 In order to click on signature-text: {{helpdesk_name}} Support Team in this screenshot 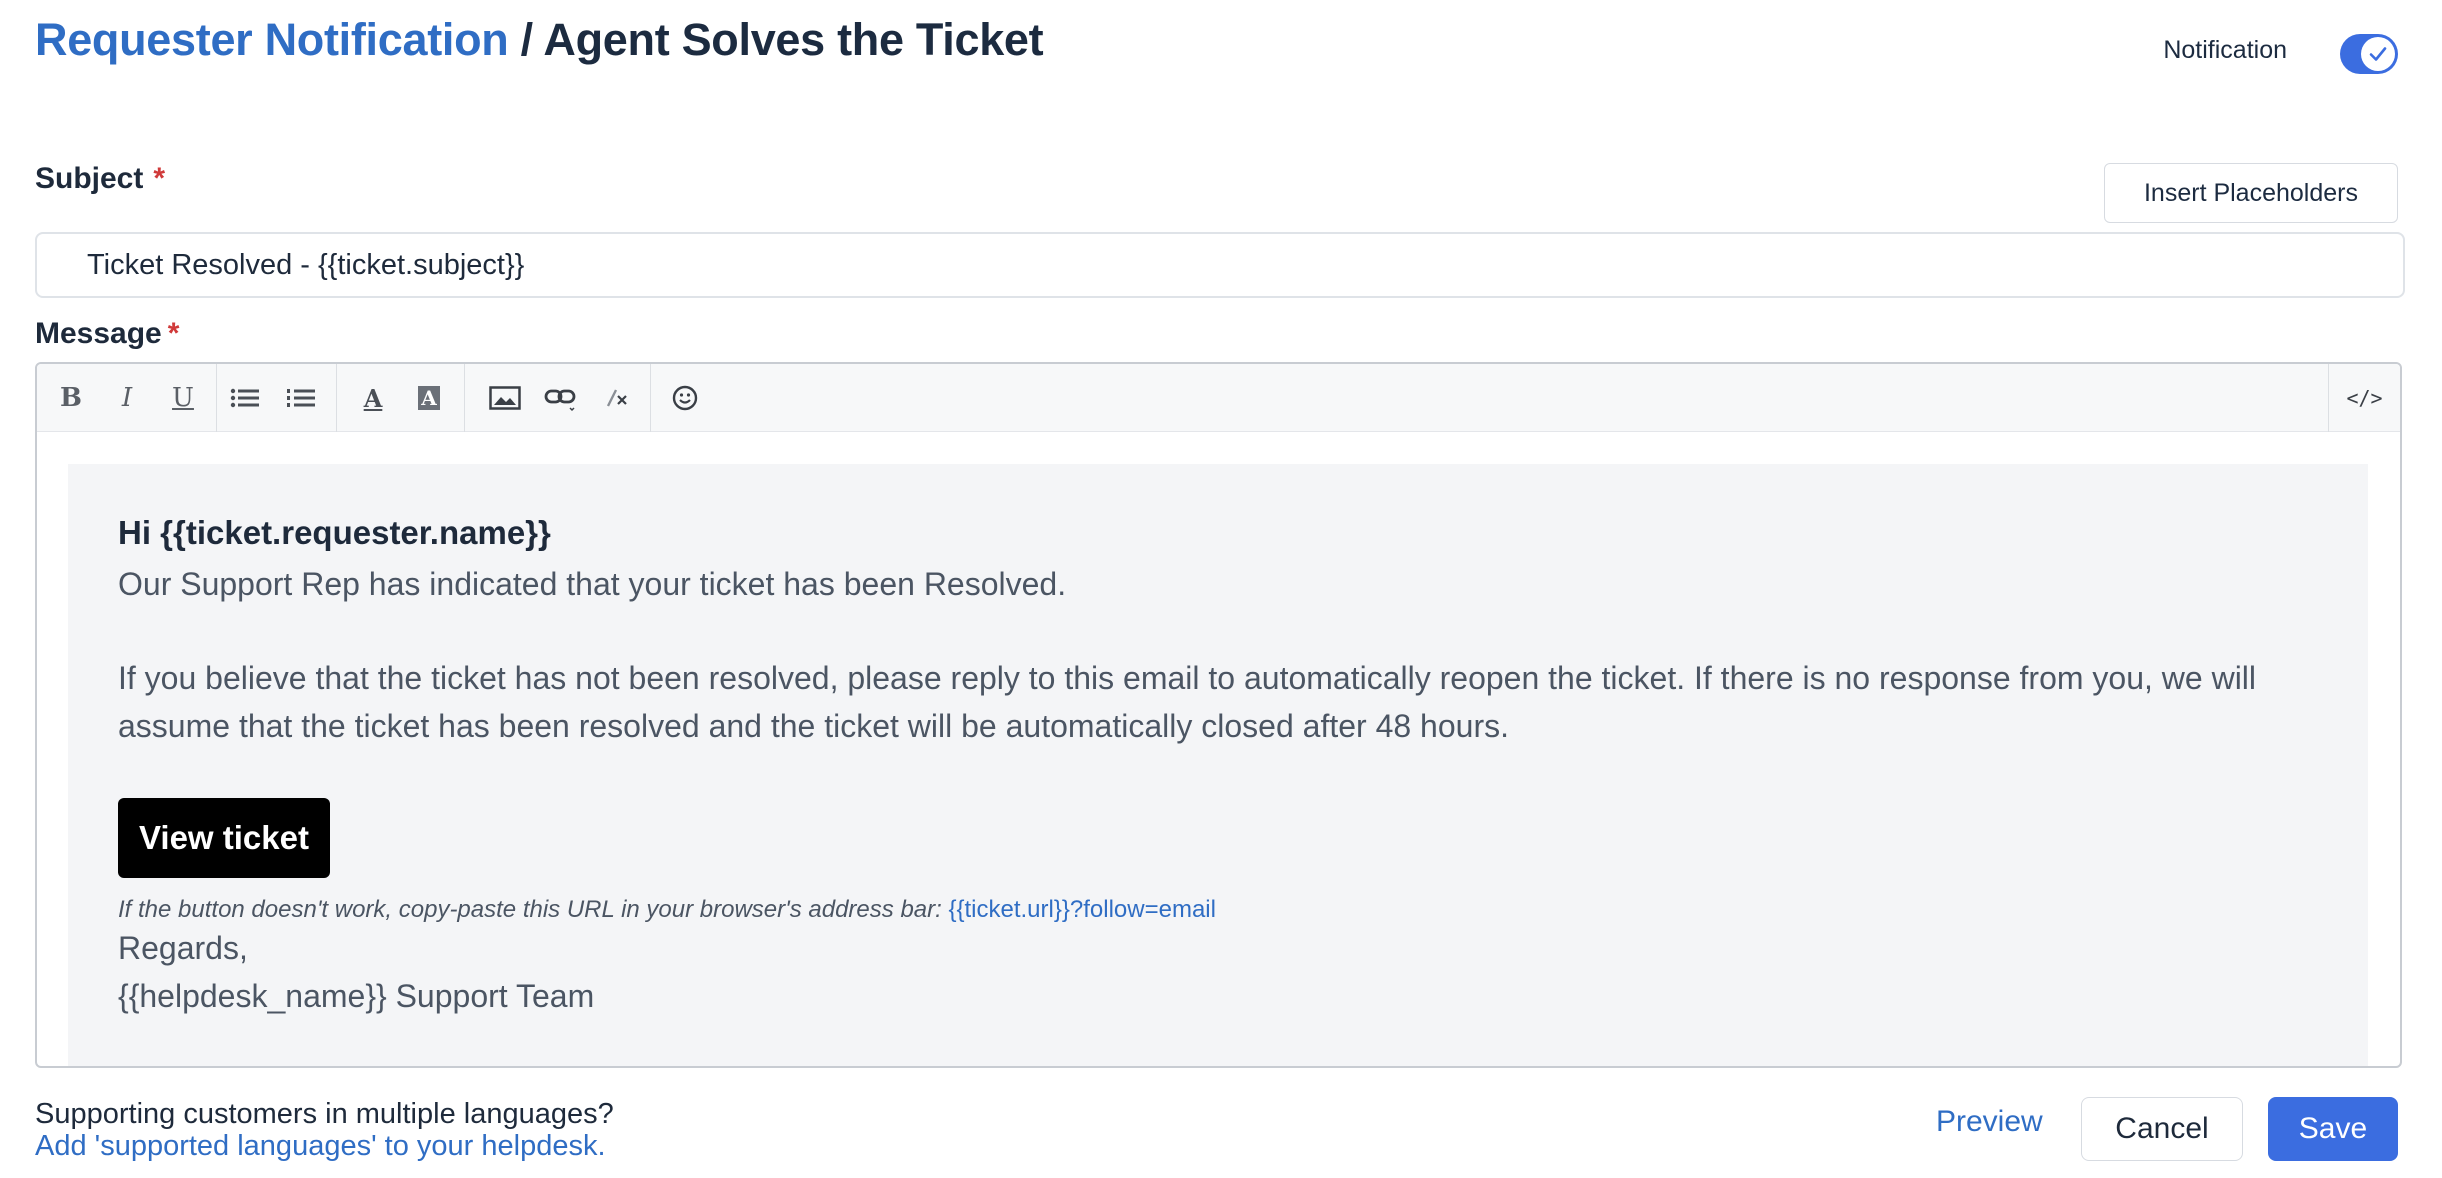, I will do `click(356, 996)`.